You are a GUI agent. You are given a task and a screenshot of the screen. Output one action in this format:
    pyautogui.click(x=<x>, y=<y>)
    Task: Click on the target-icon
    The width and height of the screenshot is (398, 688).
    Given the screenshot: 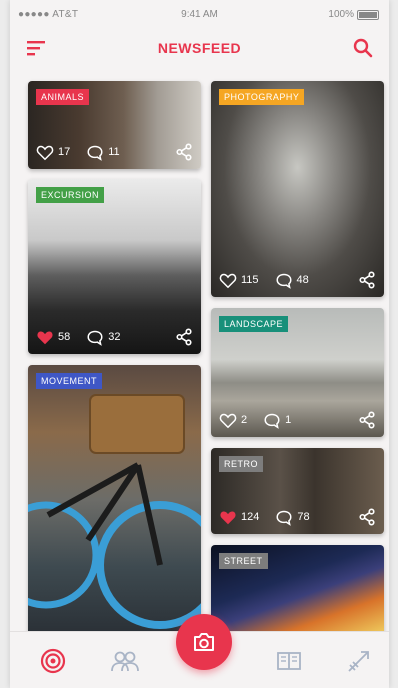 What is the action you would take?
    pyautogui.click(x=53, y=661)
    